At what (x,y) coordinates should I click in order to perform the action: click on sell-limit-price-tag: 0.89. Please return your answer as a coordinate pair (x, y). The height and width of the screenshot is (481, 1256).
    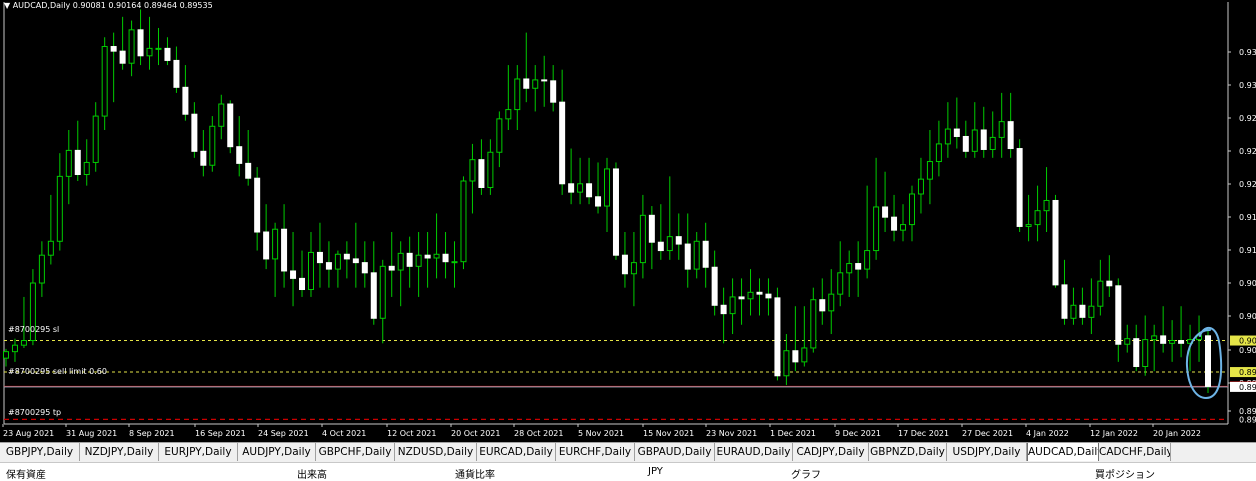
    Looking at the image, I should click on (1247, 372).